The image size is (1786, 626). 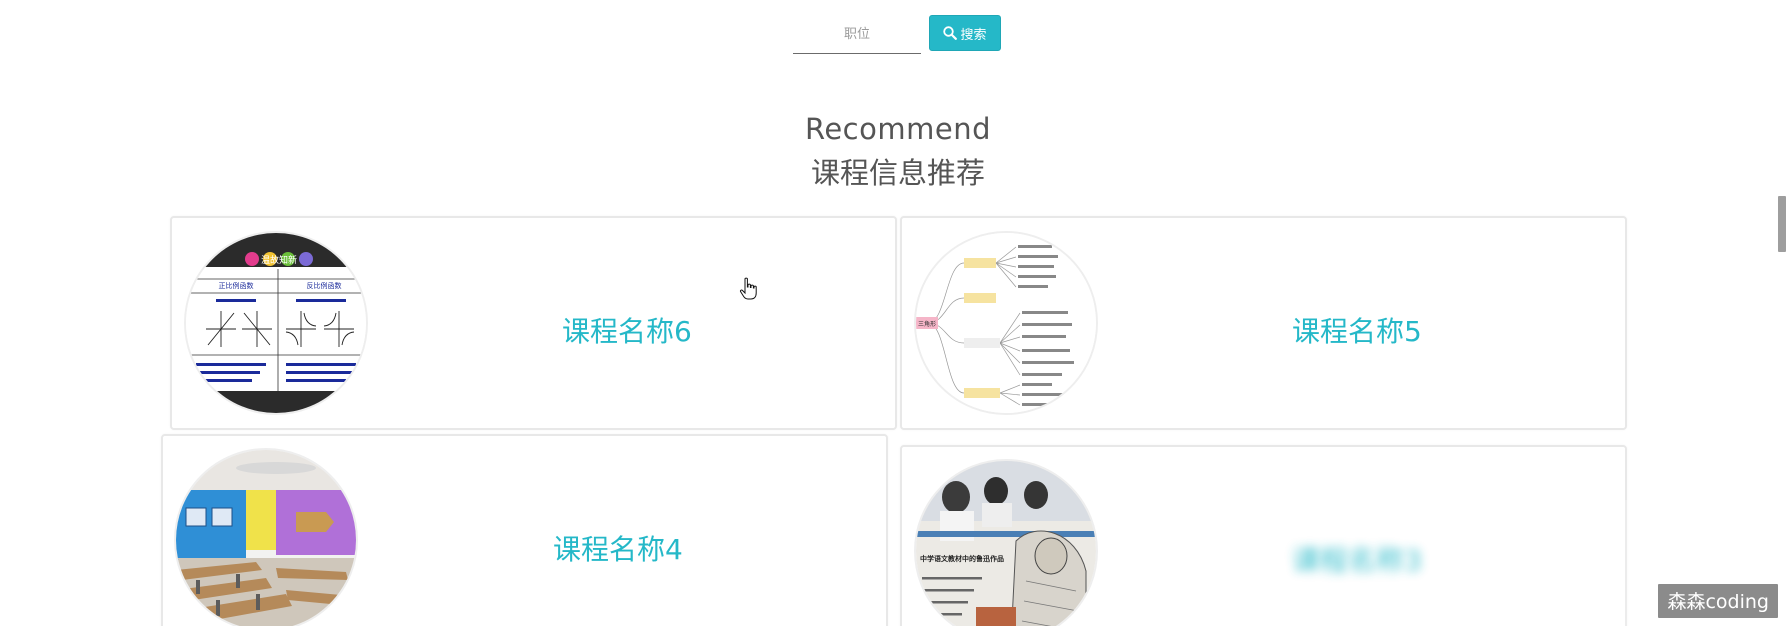 I want to click on classroom-photo-image, so click(x=266, y=538).